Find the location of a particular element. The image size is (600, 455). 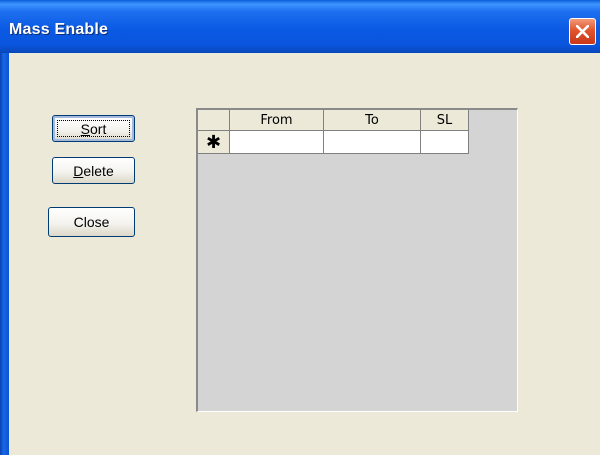

new-row-asterisk-icon: ✱ is located at coordinates (214, 142).